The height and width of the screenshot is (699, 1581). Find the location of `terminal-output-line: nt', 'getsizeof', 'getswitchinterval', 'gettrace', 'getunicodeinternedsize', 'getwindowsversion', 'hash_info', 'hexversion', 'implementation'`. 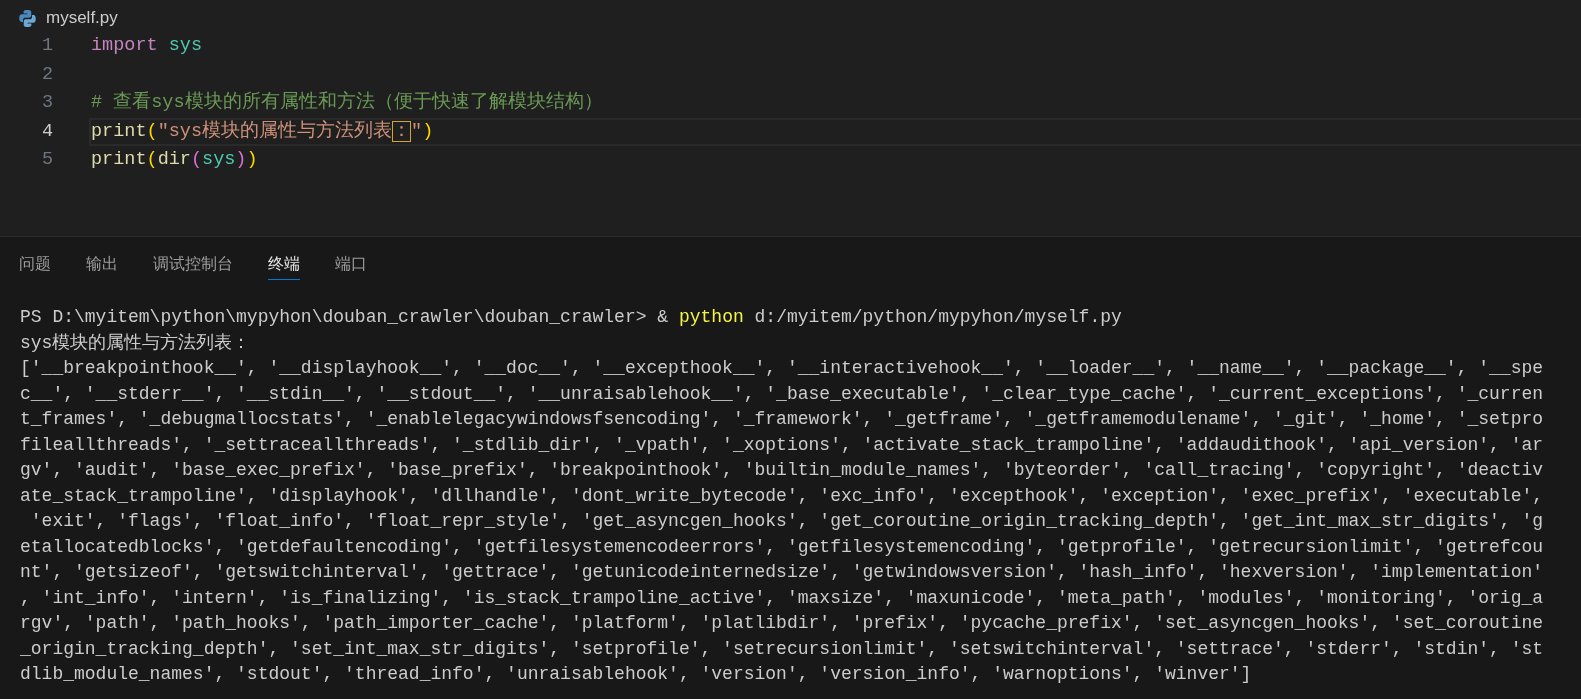

terminal-output-line: nt', 'getsizeof', 'getswitchinterval', 'gettrace', 'getunicodeinternedsize', 'getwindowsversion', 'hash_info', 'hexversion', 'implementation' is located at coordinates (782, 572).